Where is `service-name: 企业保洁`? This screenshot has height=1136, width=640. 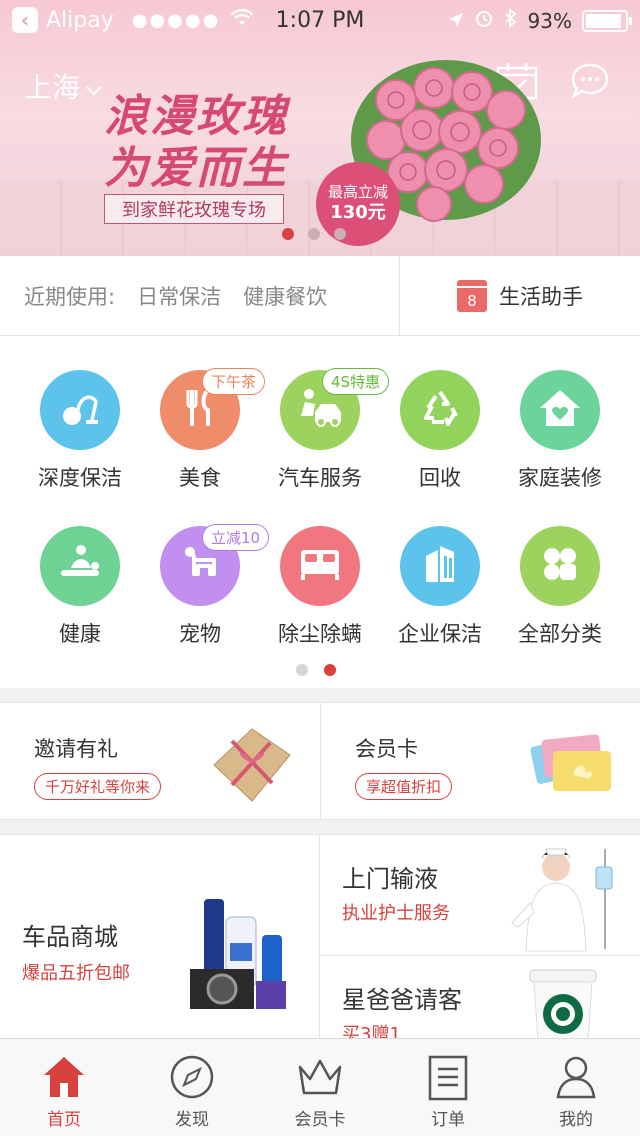 service-name: 企业保洁 is located at coordinates (440, 634).